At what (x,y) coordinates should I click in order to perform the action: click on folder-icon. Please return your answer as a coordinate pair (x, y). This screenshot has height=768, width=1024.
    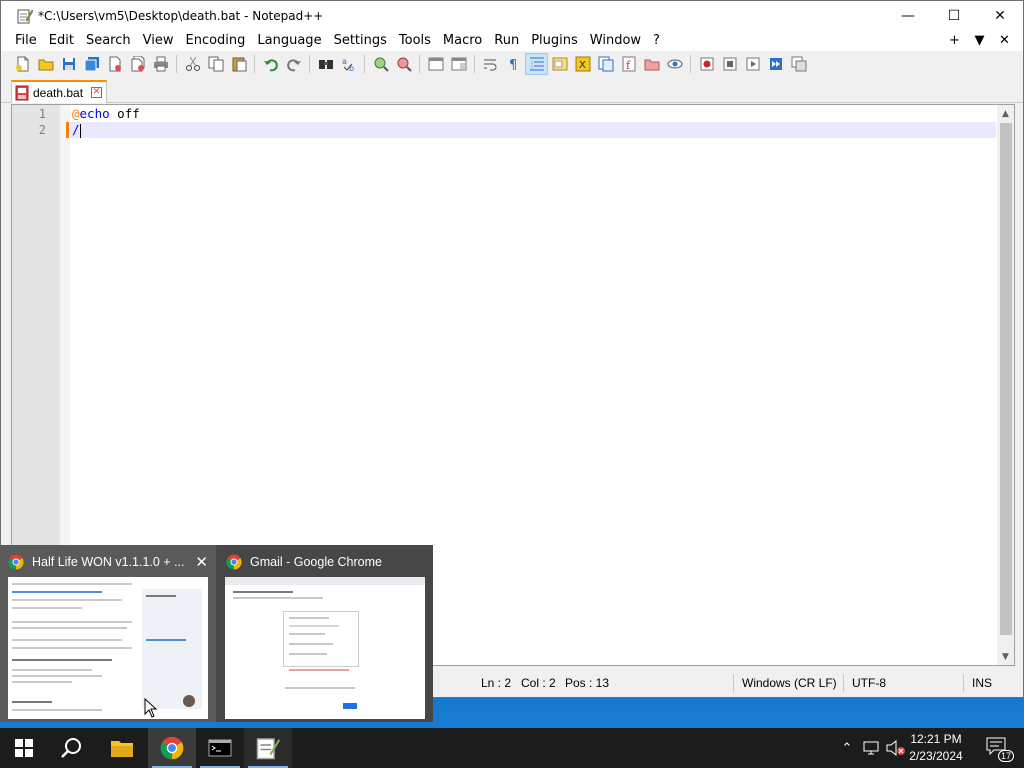
    Looking at the image, I should click on (122, 749).